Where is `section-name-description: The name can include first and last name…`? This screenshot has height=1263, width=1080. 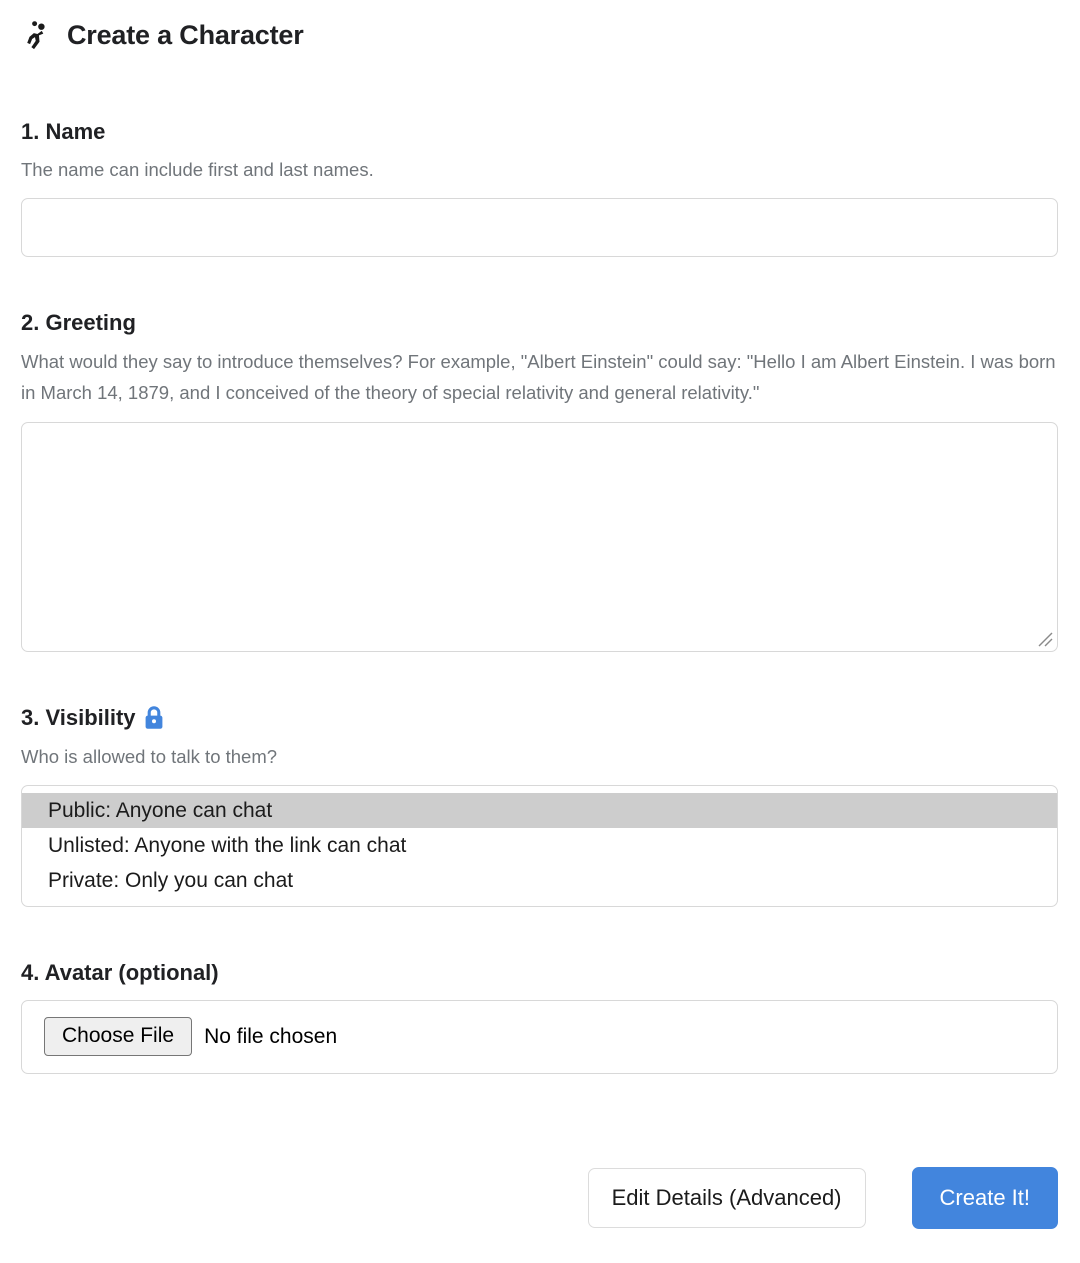 section-name-description: The name can include first and last name… is located at coordinates (197, 170).